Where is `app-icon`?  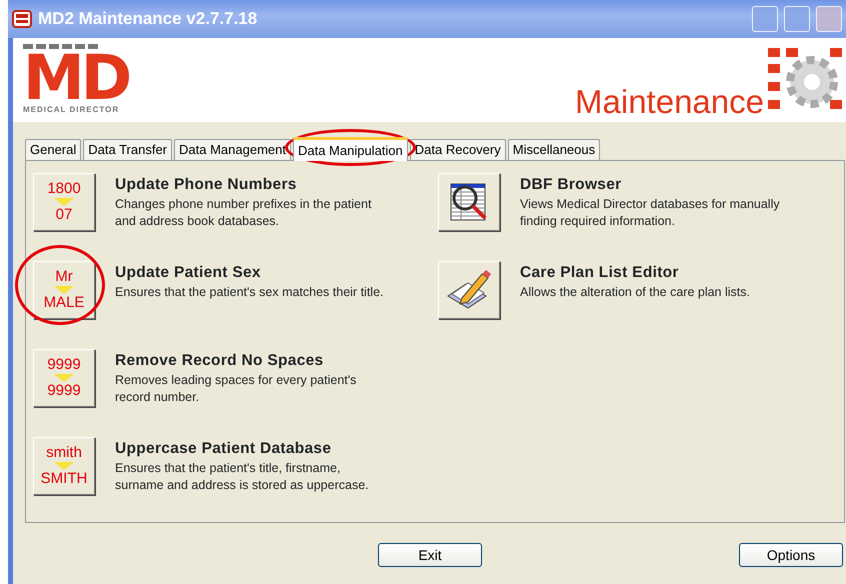
app-icon is located at coordinates (22, 19).